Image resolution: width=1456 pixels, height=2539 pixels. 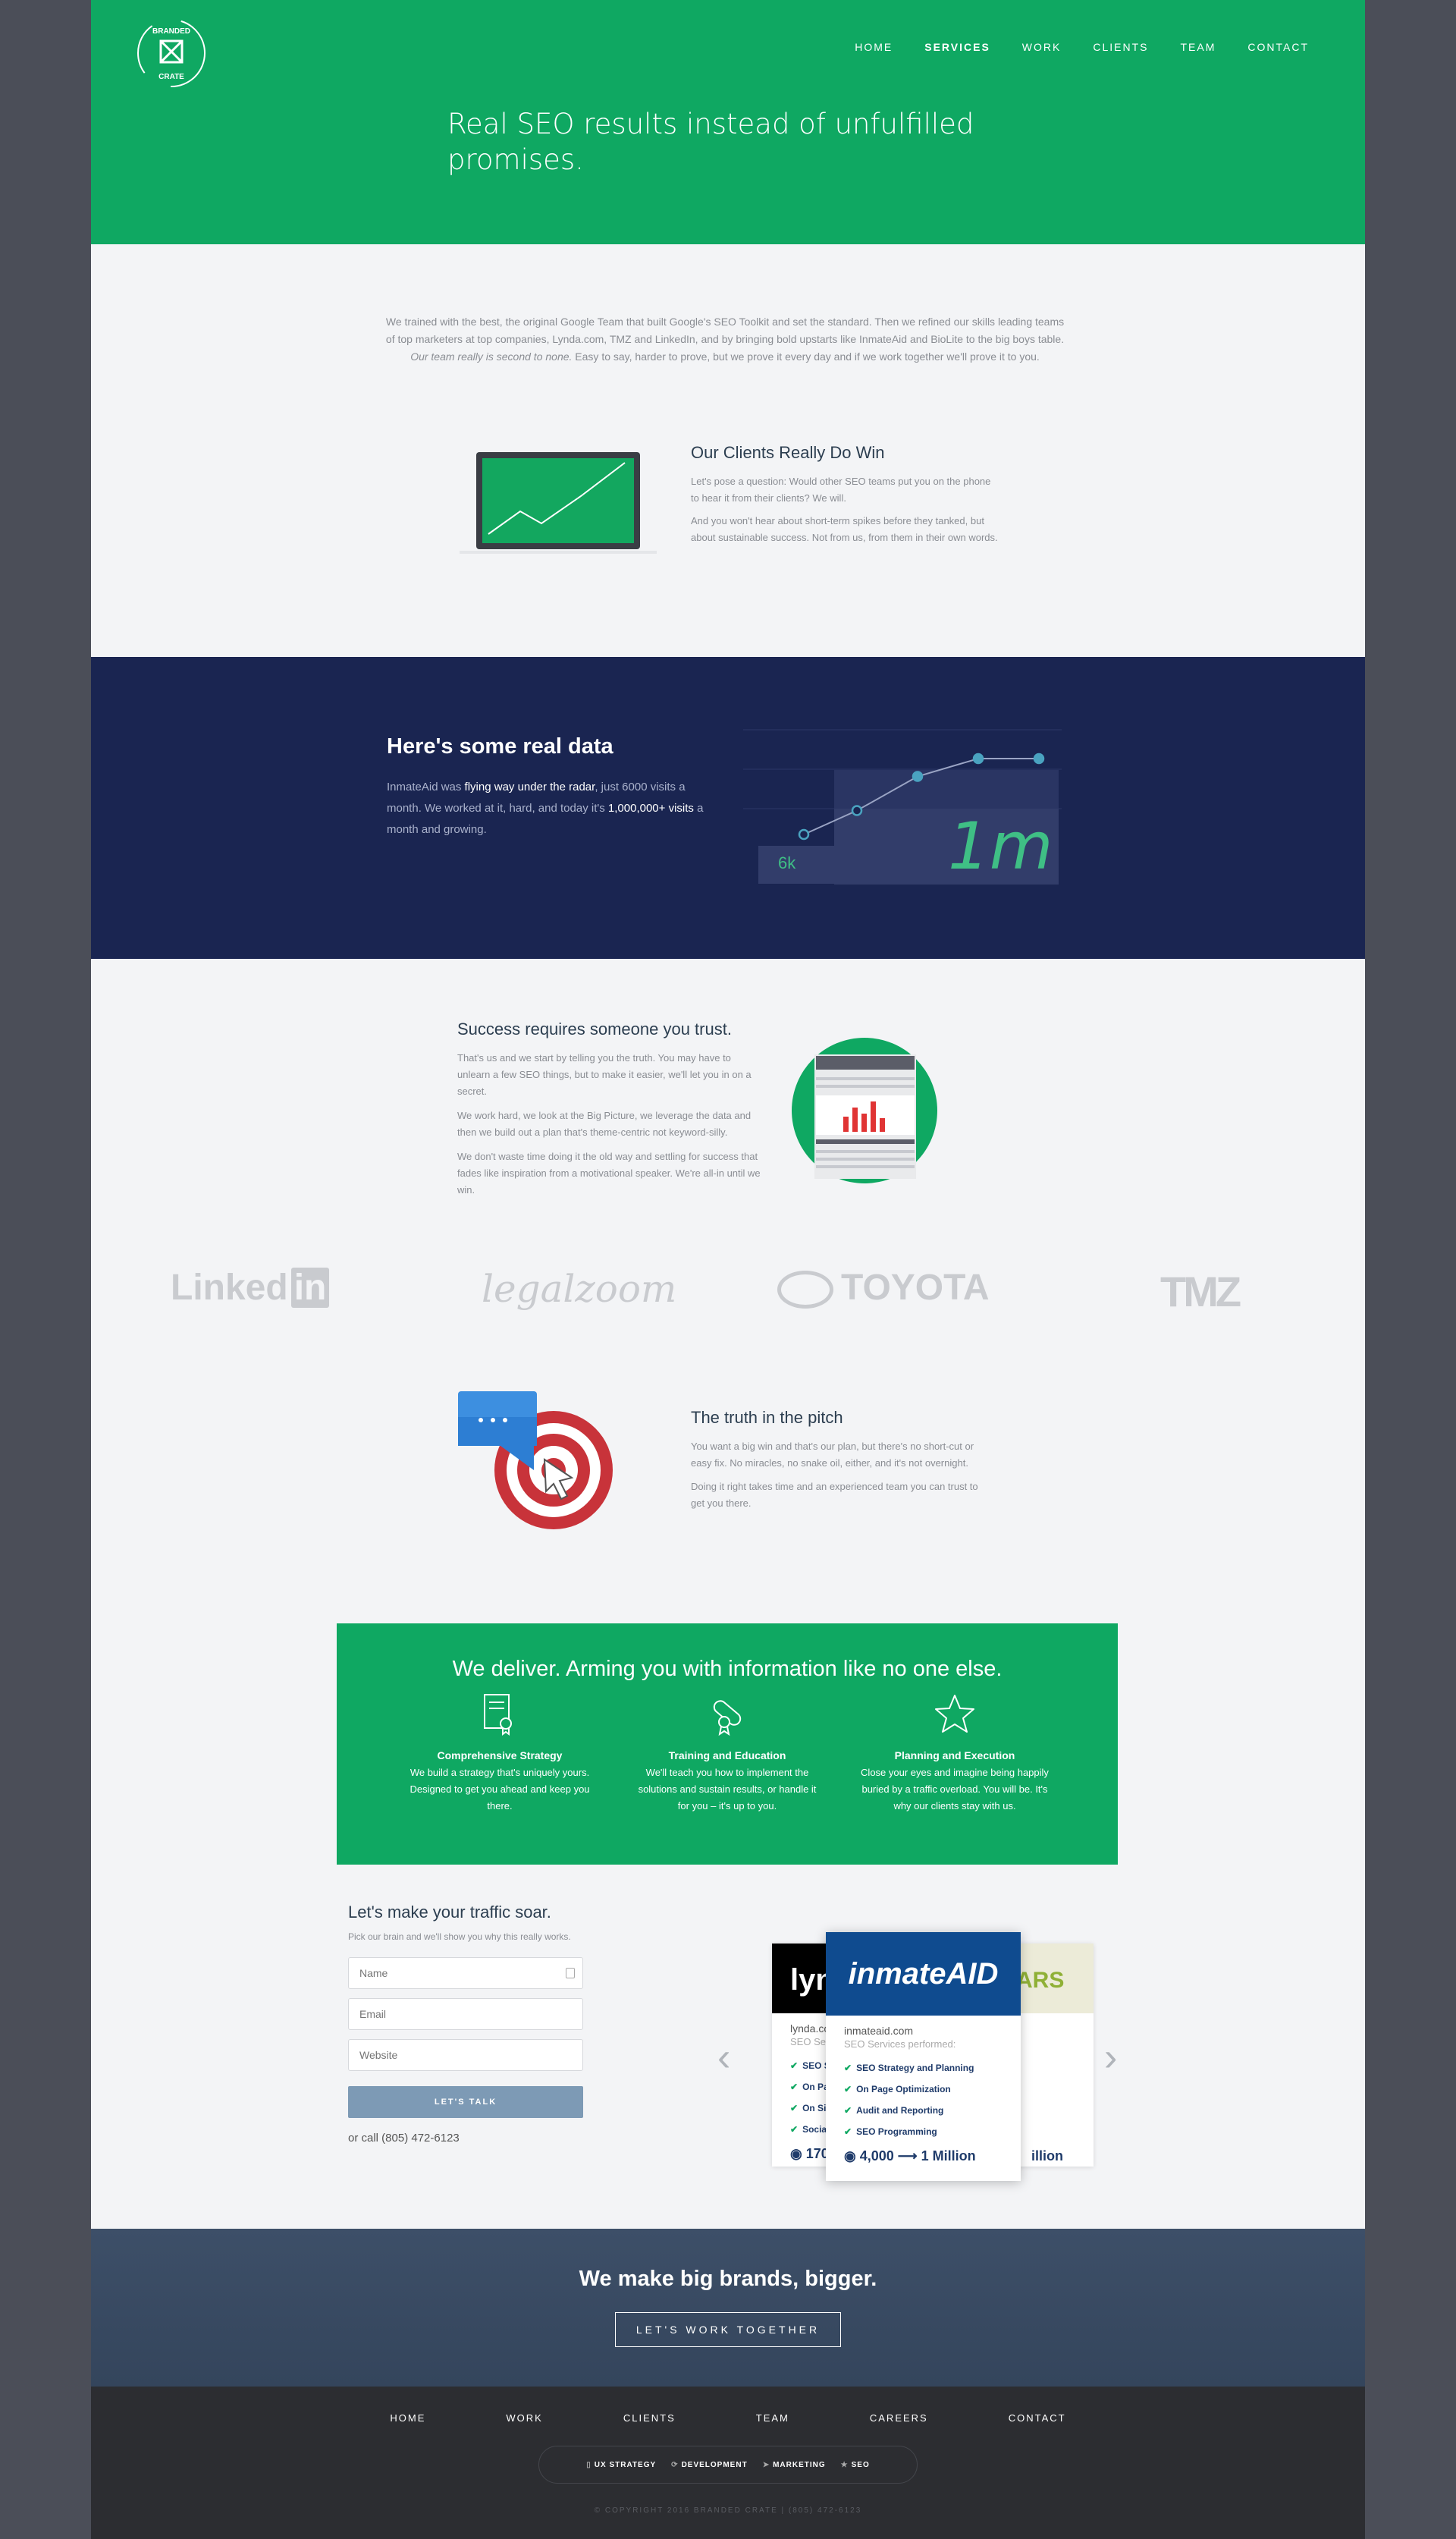 What do you see at coordinates (465, 2102) in the screenshot?
I see `lets-talk-button: LET'S TALK` at bounding box center [465, 2102].